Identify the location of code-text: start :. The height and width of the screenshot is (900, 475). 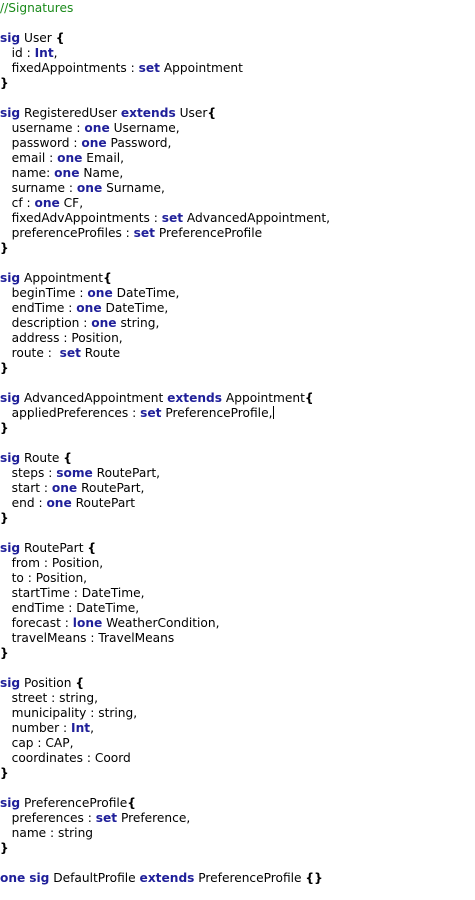
(26, 488).